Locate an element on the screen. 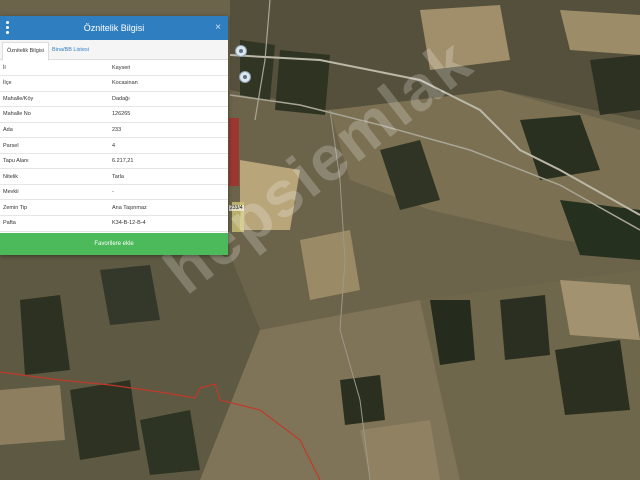  tab-building-list: Bina/BB Listesi is located at coordinates (70, 50).